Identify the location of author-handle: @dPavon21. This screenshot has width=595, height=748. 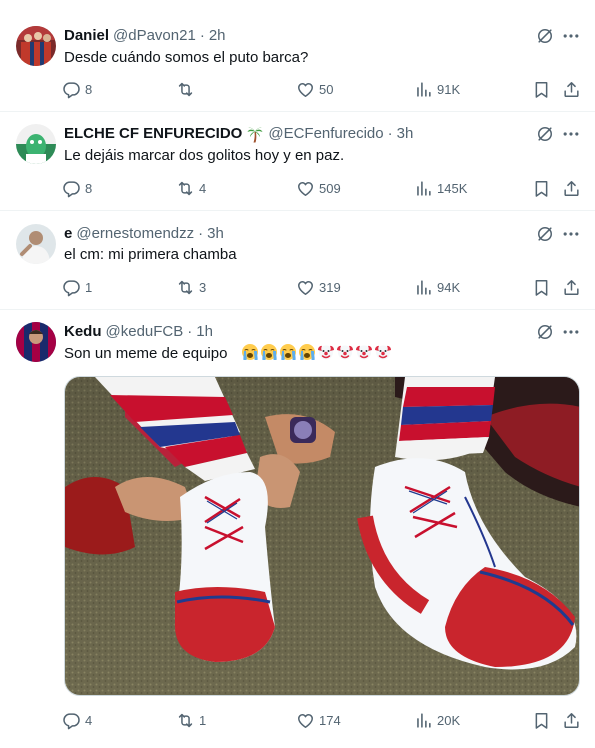
(154, 36).